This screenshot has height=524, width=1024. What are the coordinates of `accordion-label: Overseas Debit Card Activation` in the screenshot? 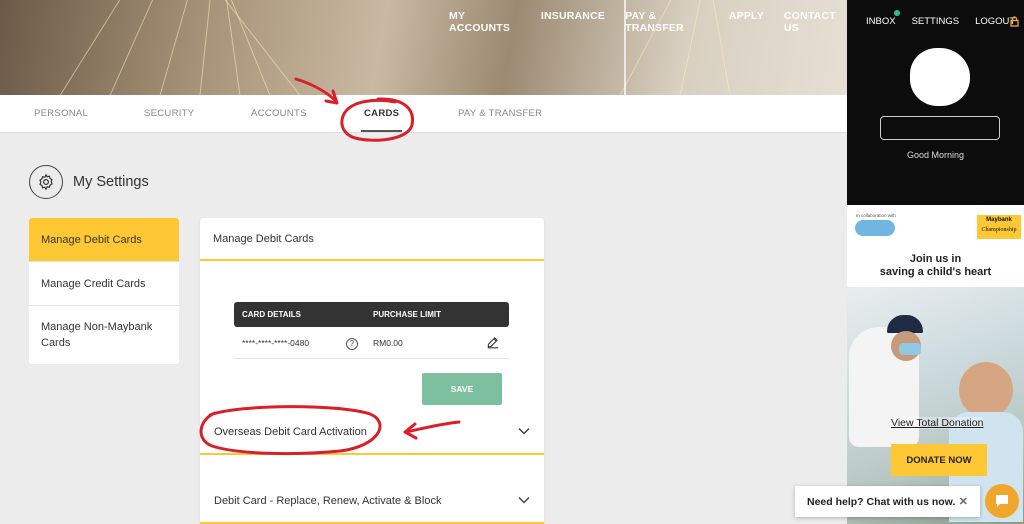 It's located at (290, 432).